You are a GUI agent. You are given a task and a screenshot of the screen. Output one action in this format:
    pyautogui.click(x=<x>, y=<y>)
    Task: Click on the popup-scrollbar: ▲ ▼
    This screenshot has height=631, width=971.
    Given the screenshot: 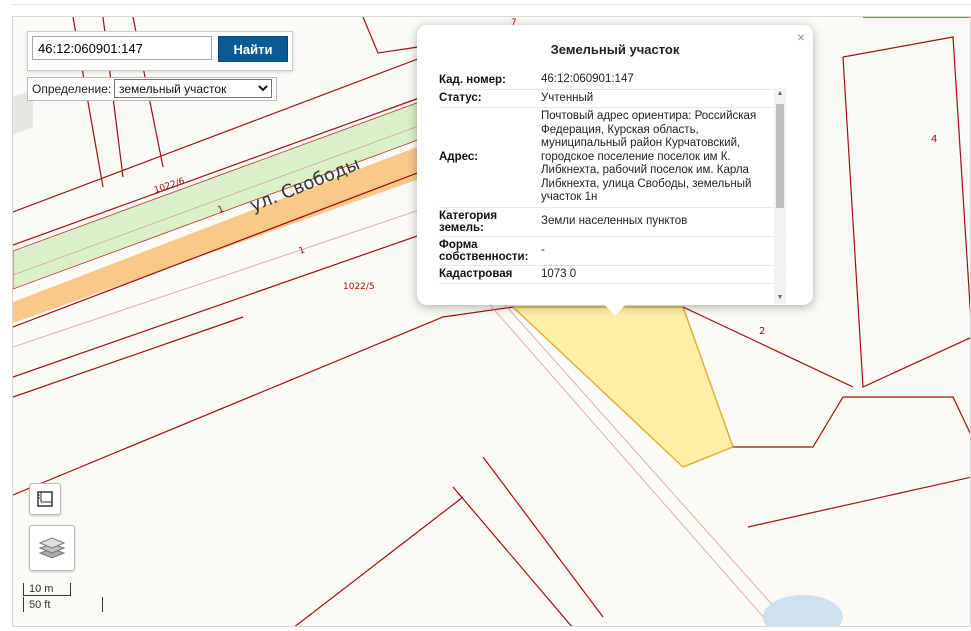 What is the action you would take?
    pyautogui.click(x=780, y=196)
    